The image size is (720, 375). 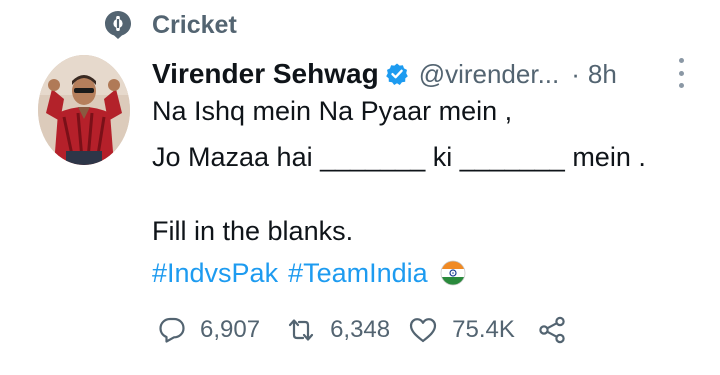 What do you see at coordinates (215, 273) in the screenshot?
I see `hashtag-link: #IndvsPak` at bounding box center [215, 273].